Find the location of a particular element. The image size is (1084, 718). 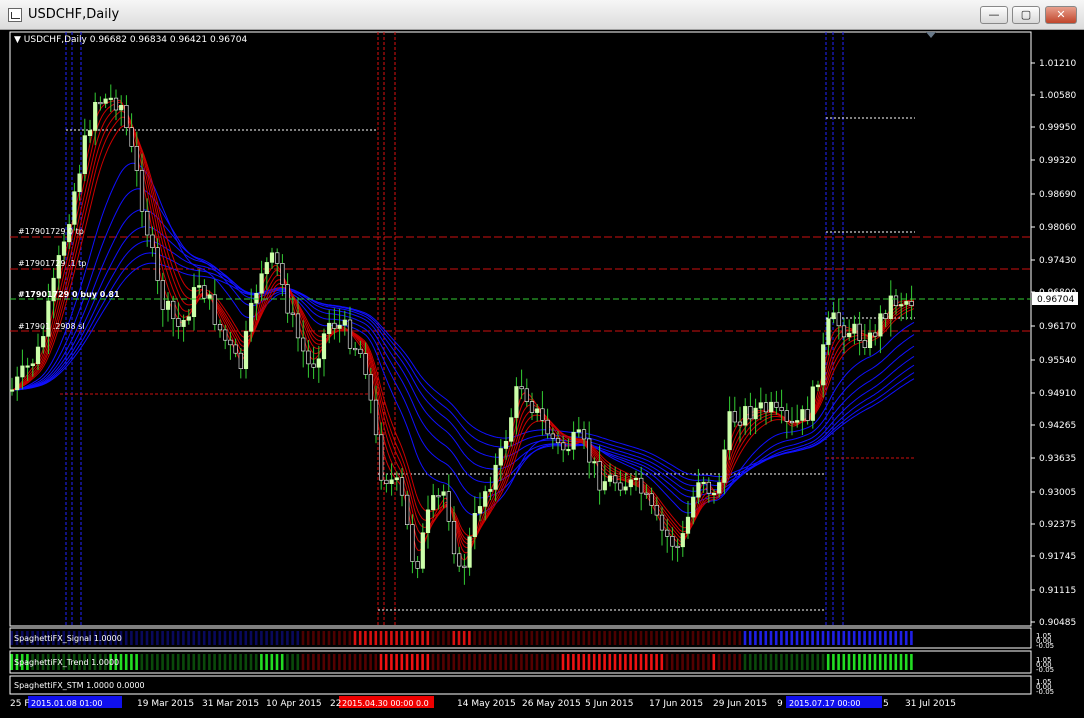

trend-scale-bot: -0.05 is located at coordinates (1045, 670).